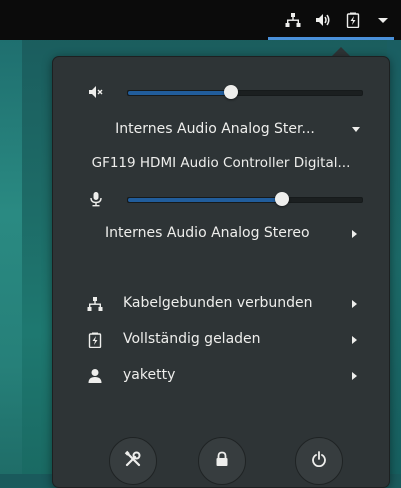 This screenshot has height=488, width=401. I want to click on settings-button, so click(133, 461).